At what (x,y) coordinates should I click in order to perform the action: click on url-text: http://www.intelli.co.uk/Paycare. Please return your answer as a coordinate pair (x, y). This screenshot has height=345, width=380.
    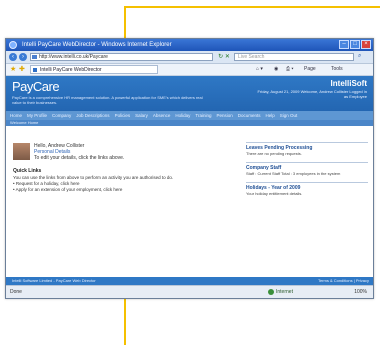
    Looking at the image, I should click on (73, 57).